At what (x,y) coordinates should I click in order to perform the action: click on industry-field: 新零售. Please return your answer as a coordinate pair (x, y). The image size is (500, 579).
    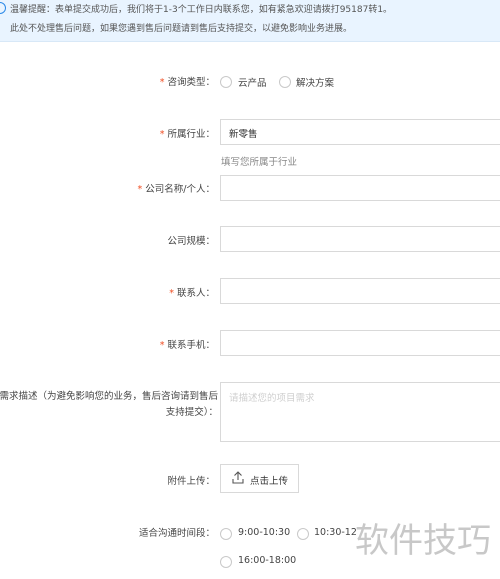
    Looking at the image, I should click on (360, 132).